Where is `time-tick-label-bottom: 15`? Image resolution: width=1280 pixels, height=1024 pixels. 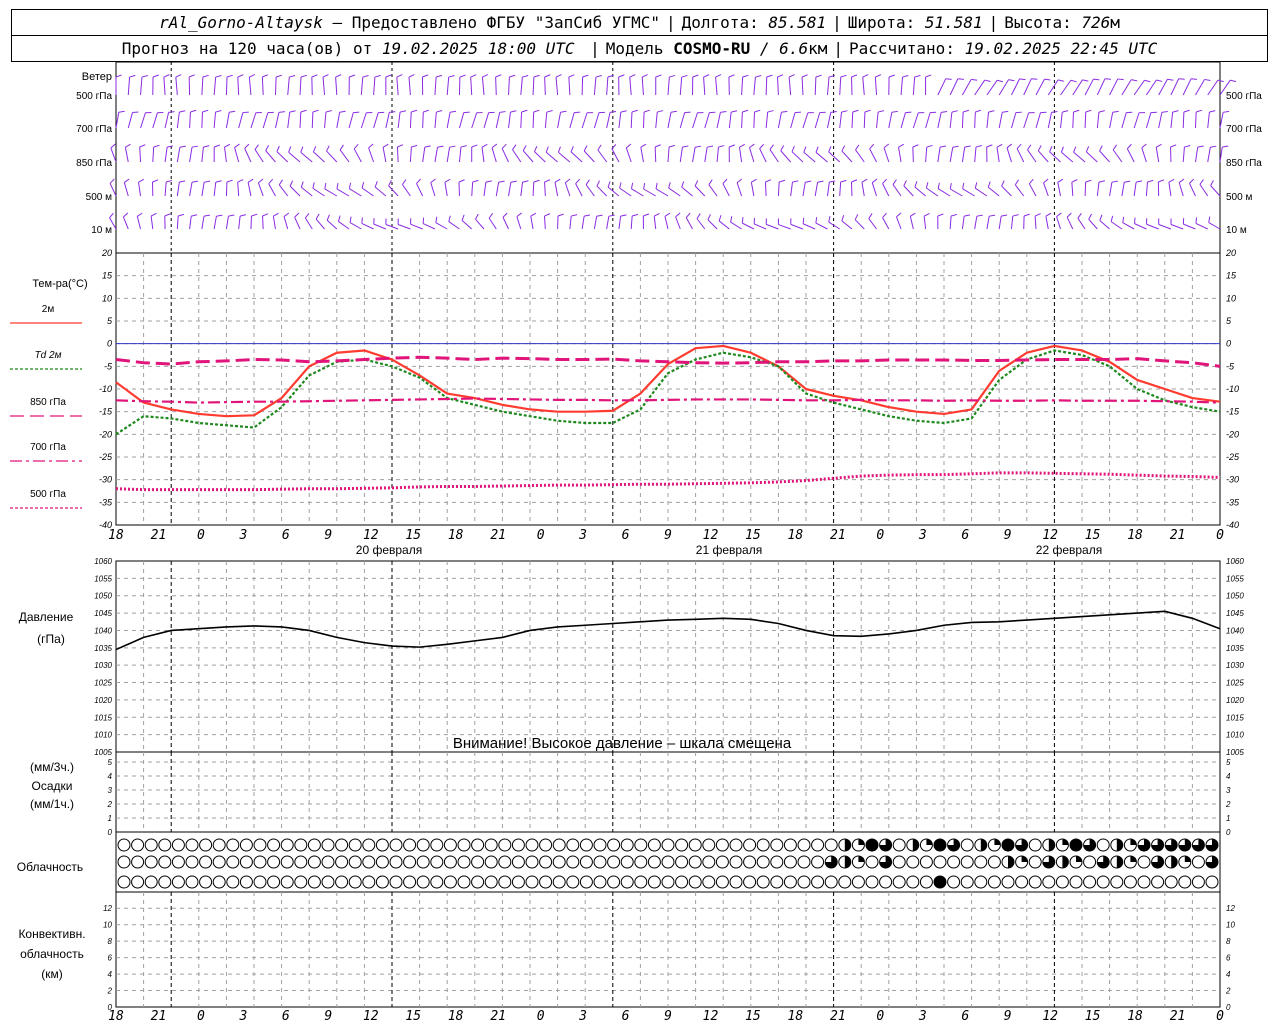 time-tick-label-bottom: 15 is located at coordinates (413, 1016).